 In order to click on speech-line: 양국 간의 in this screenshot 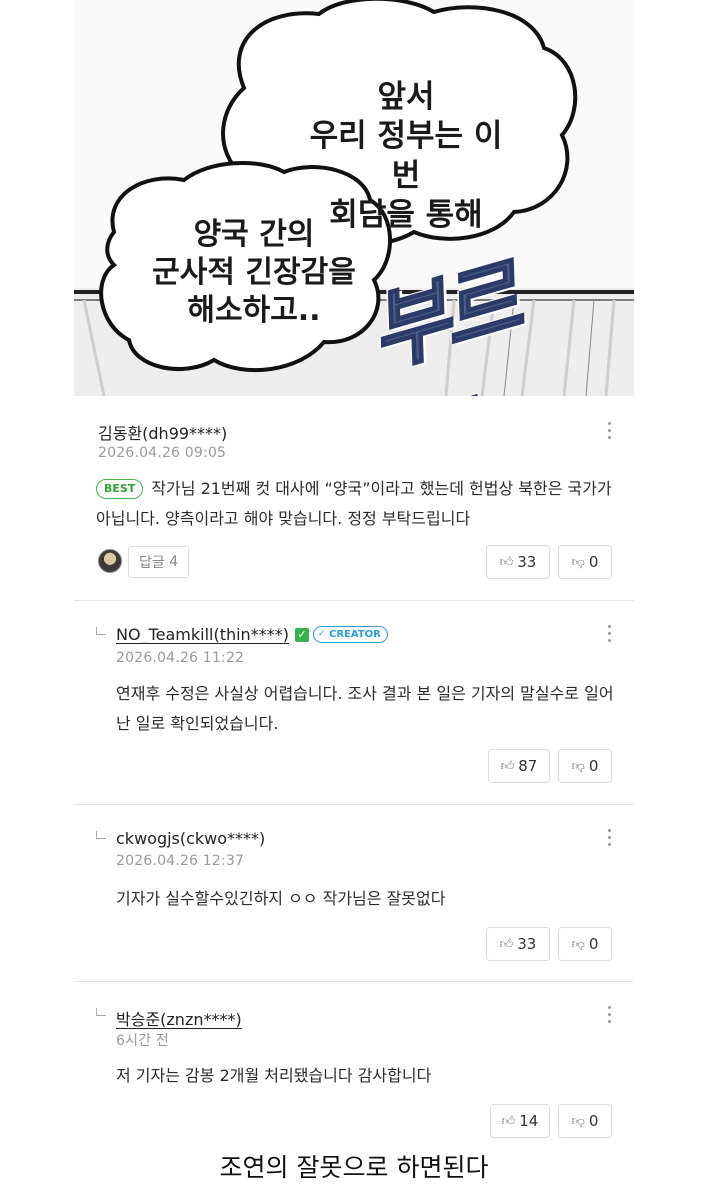, I will do `click(254, 234)`.